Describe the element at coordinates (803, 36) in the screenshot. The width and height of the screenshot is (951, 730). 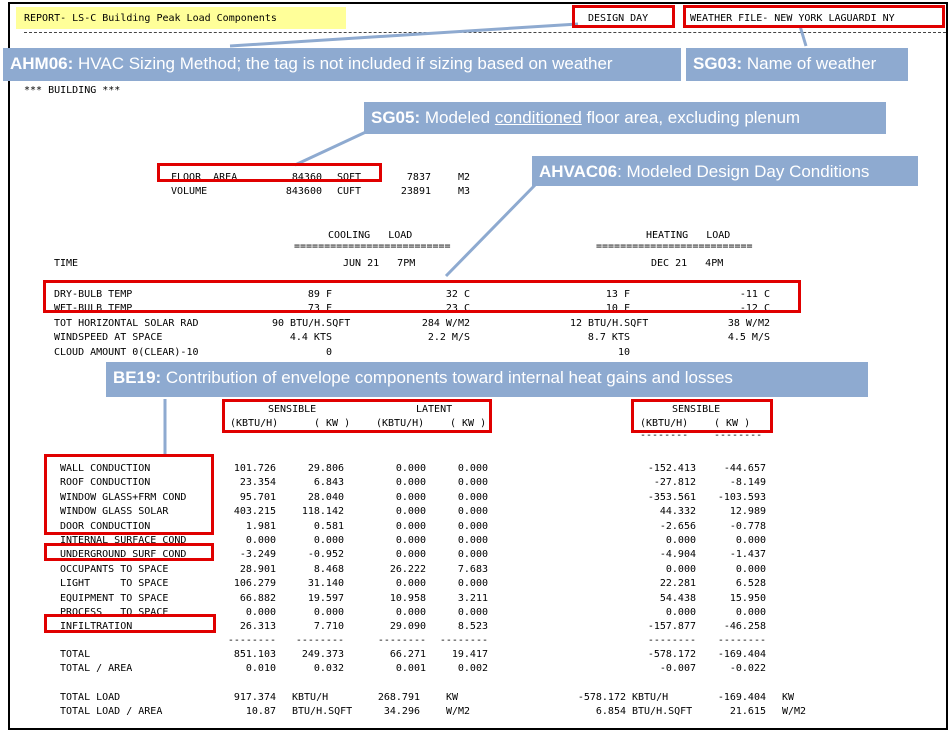
I see `sg03-leader` at that location.